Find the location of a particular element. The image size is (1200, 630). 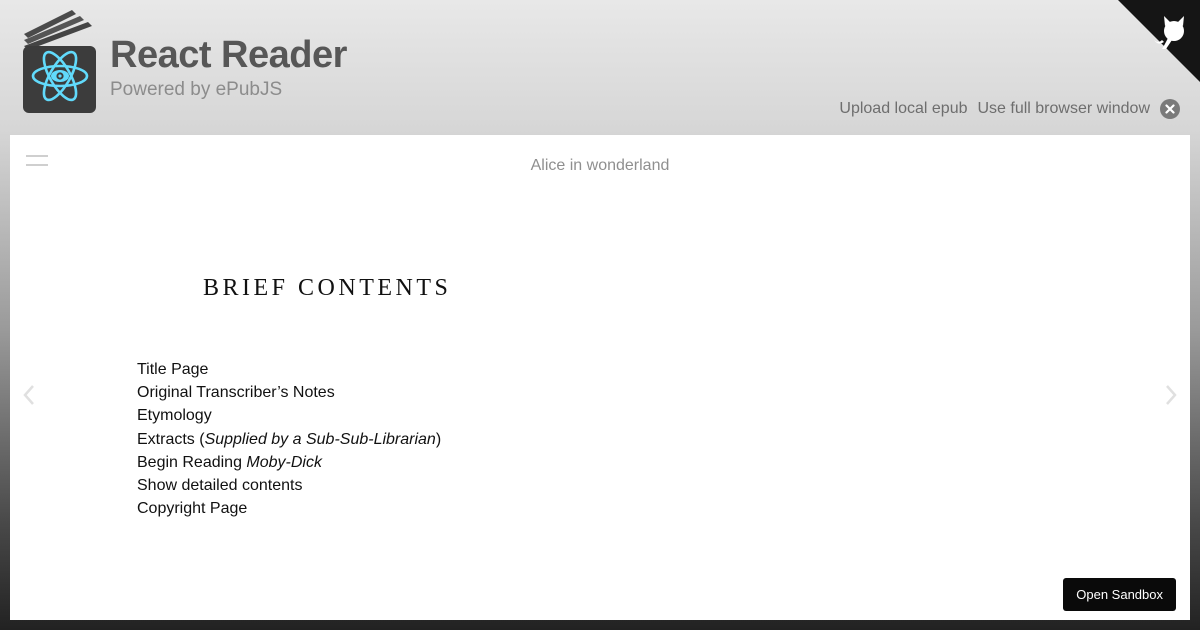

toc-item: Show detailed contents is located at coordinates (289, 485).